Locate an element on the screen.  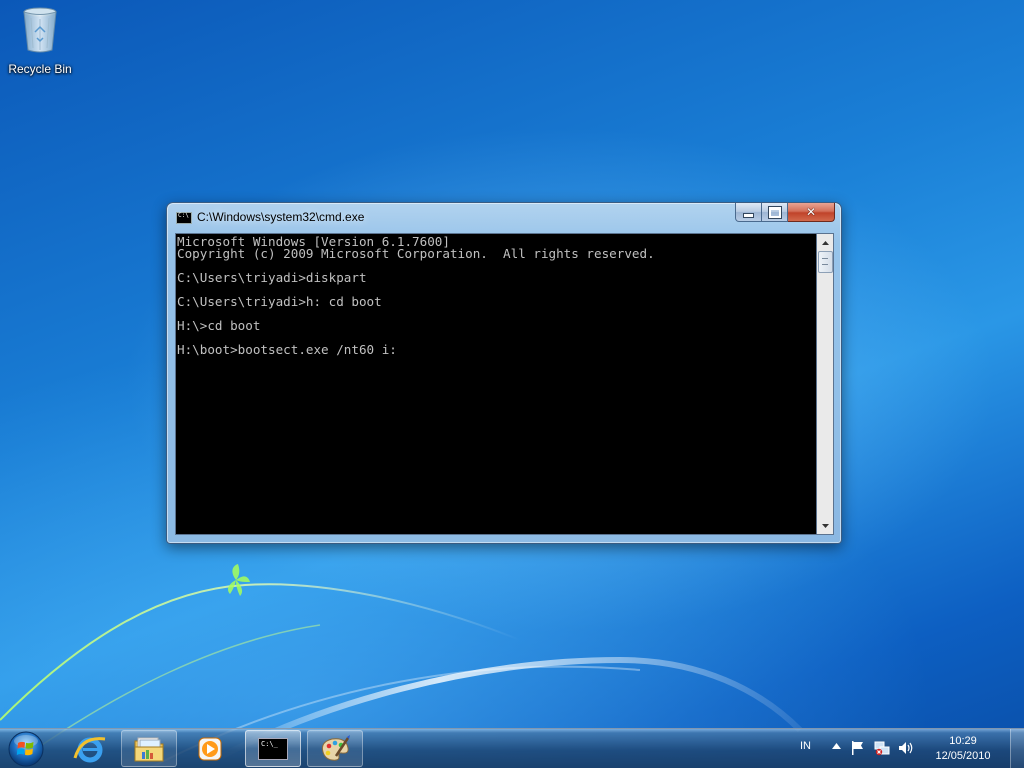
recycle-bin-shortcut: Recycle Bin is located at coordinates (40, 40).